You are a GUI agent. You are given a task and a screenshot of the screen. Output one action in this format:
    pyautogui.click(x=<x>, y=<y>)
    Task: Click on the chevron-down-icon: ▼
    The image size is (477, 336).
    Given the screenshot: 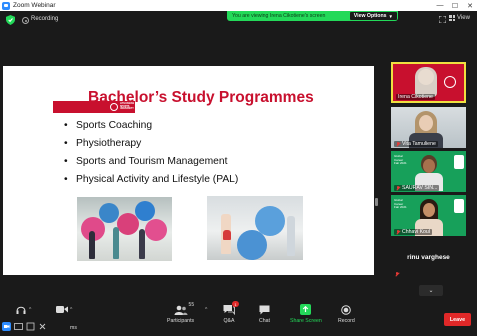 What is the action you would take?
    pyautogui.click(x=390, y=16)
    